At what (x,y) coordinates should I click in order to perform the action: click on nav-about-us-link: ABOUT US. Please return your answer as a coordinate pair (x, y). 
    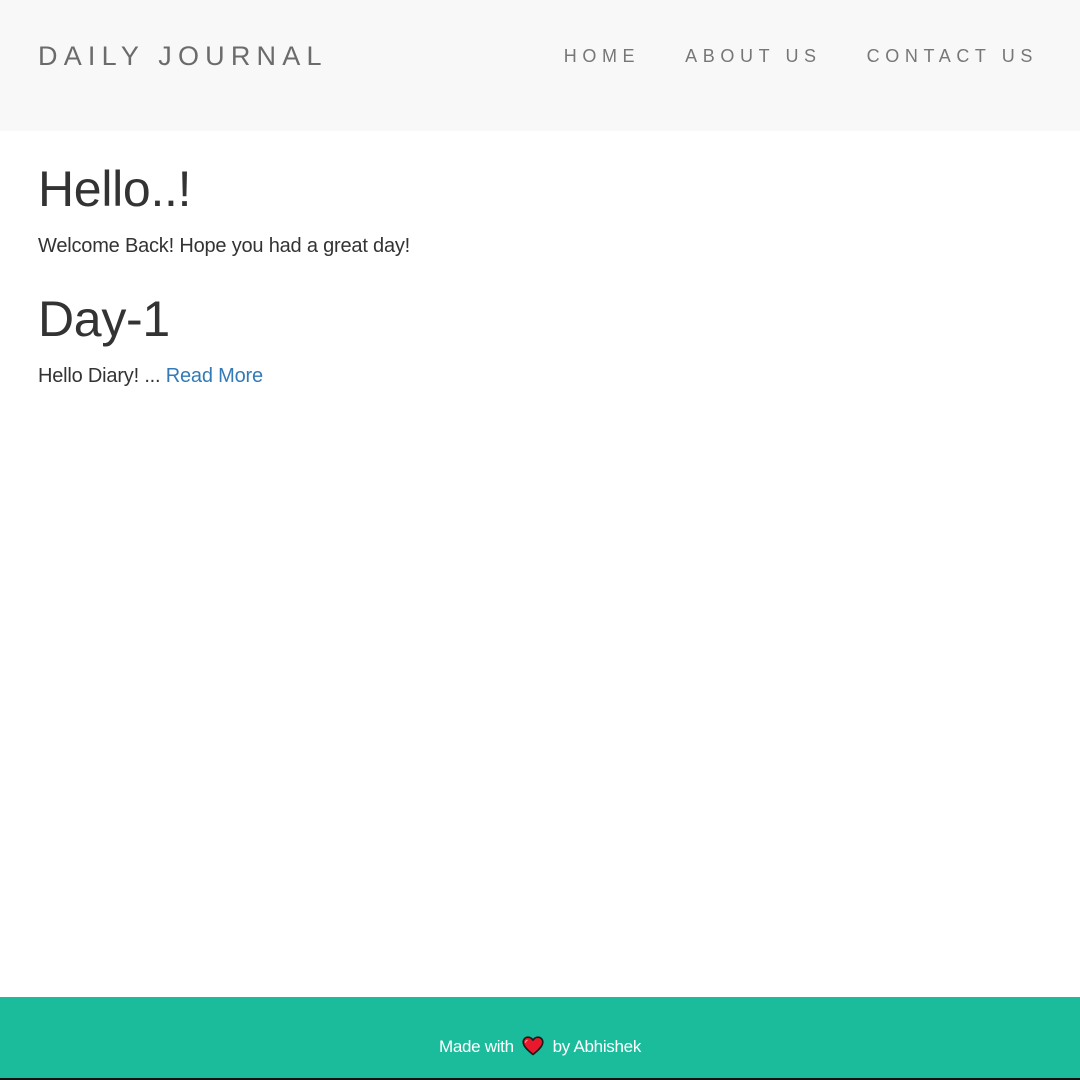
    Looking at the image, I should click on (753, 56).